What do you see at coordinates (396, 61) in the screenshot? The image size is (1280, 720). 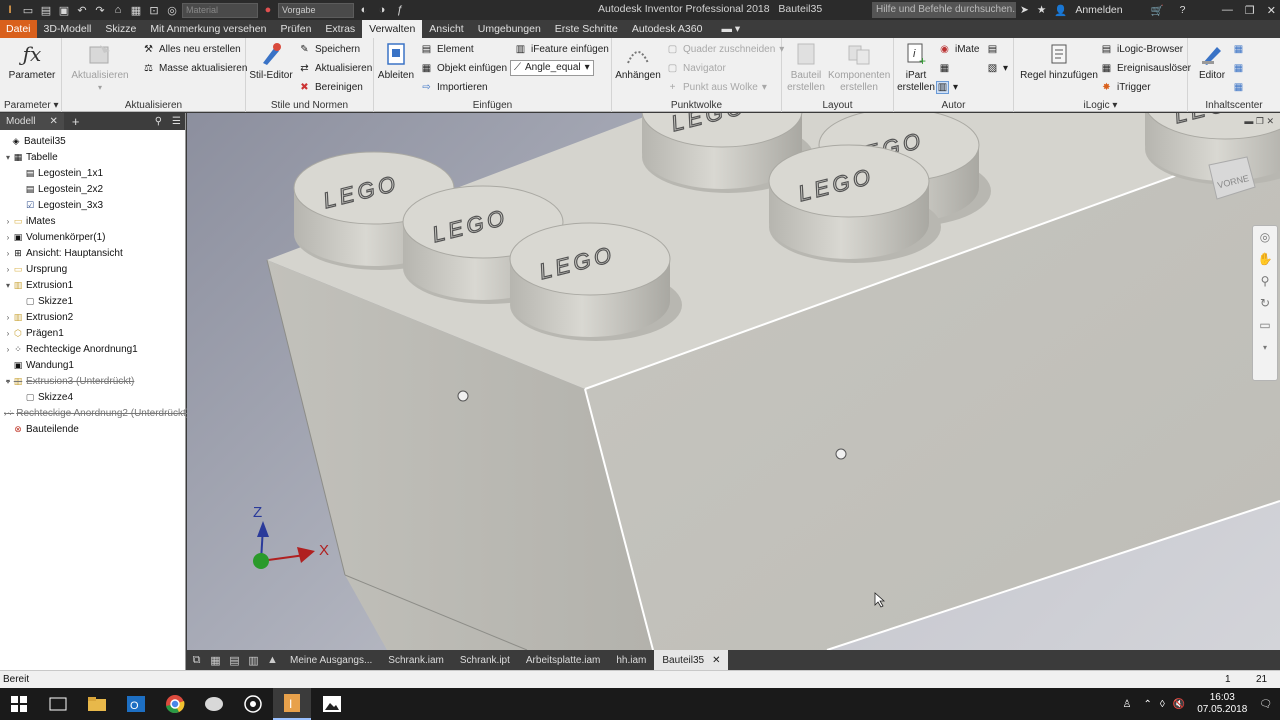 I see `derive-button: Ableiten` at bounding box center [396, 61].